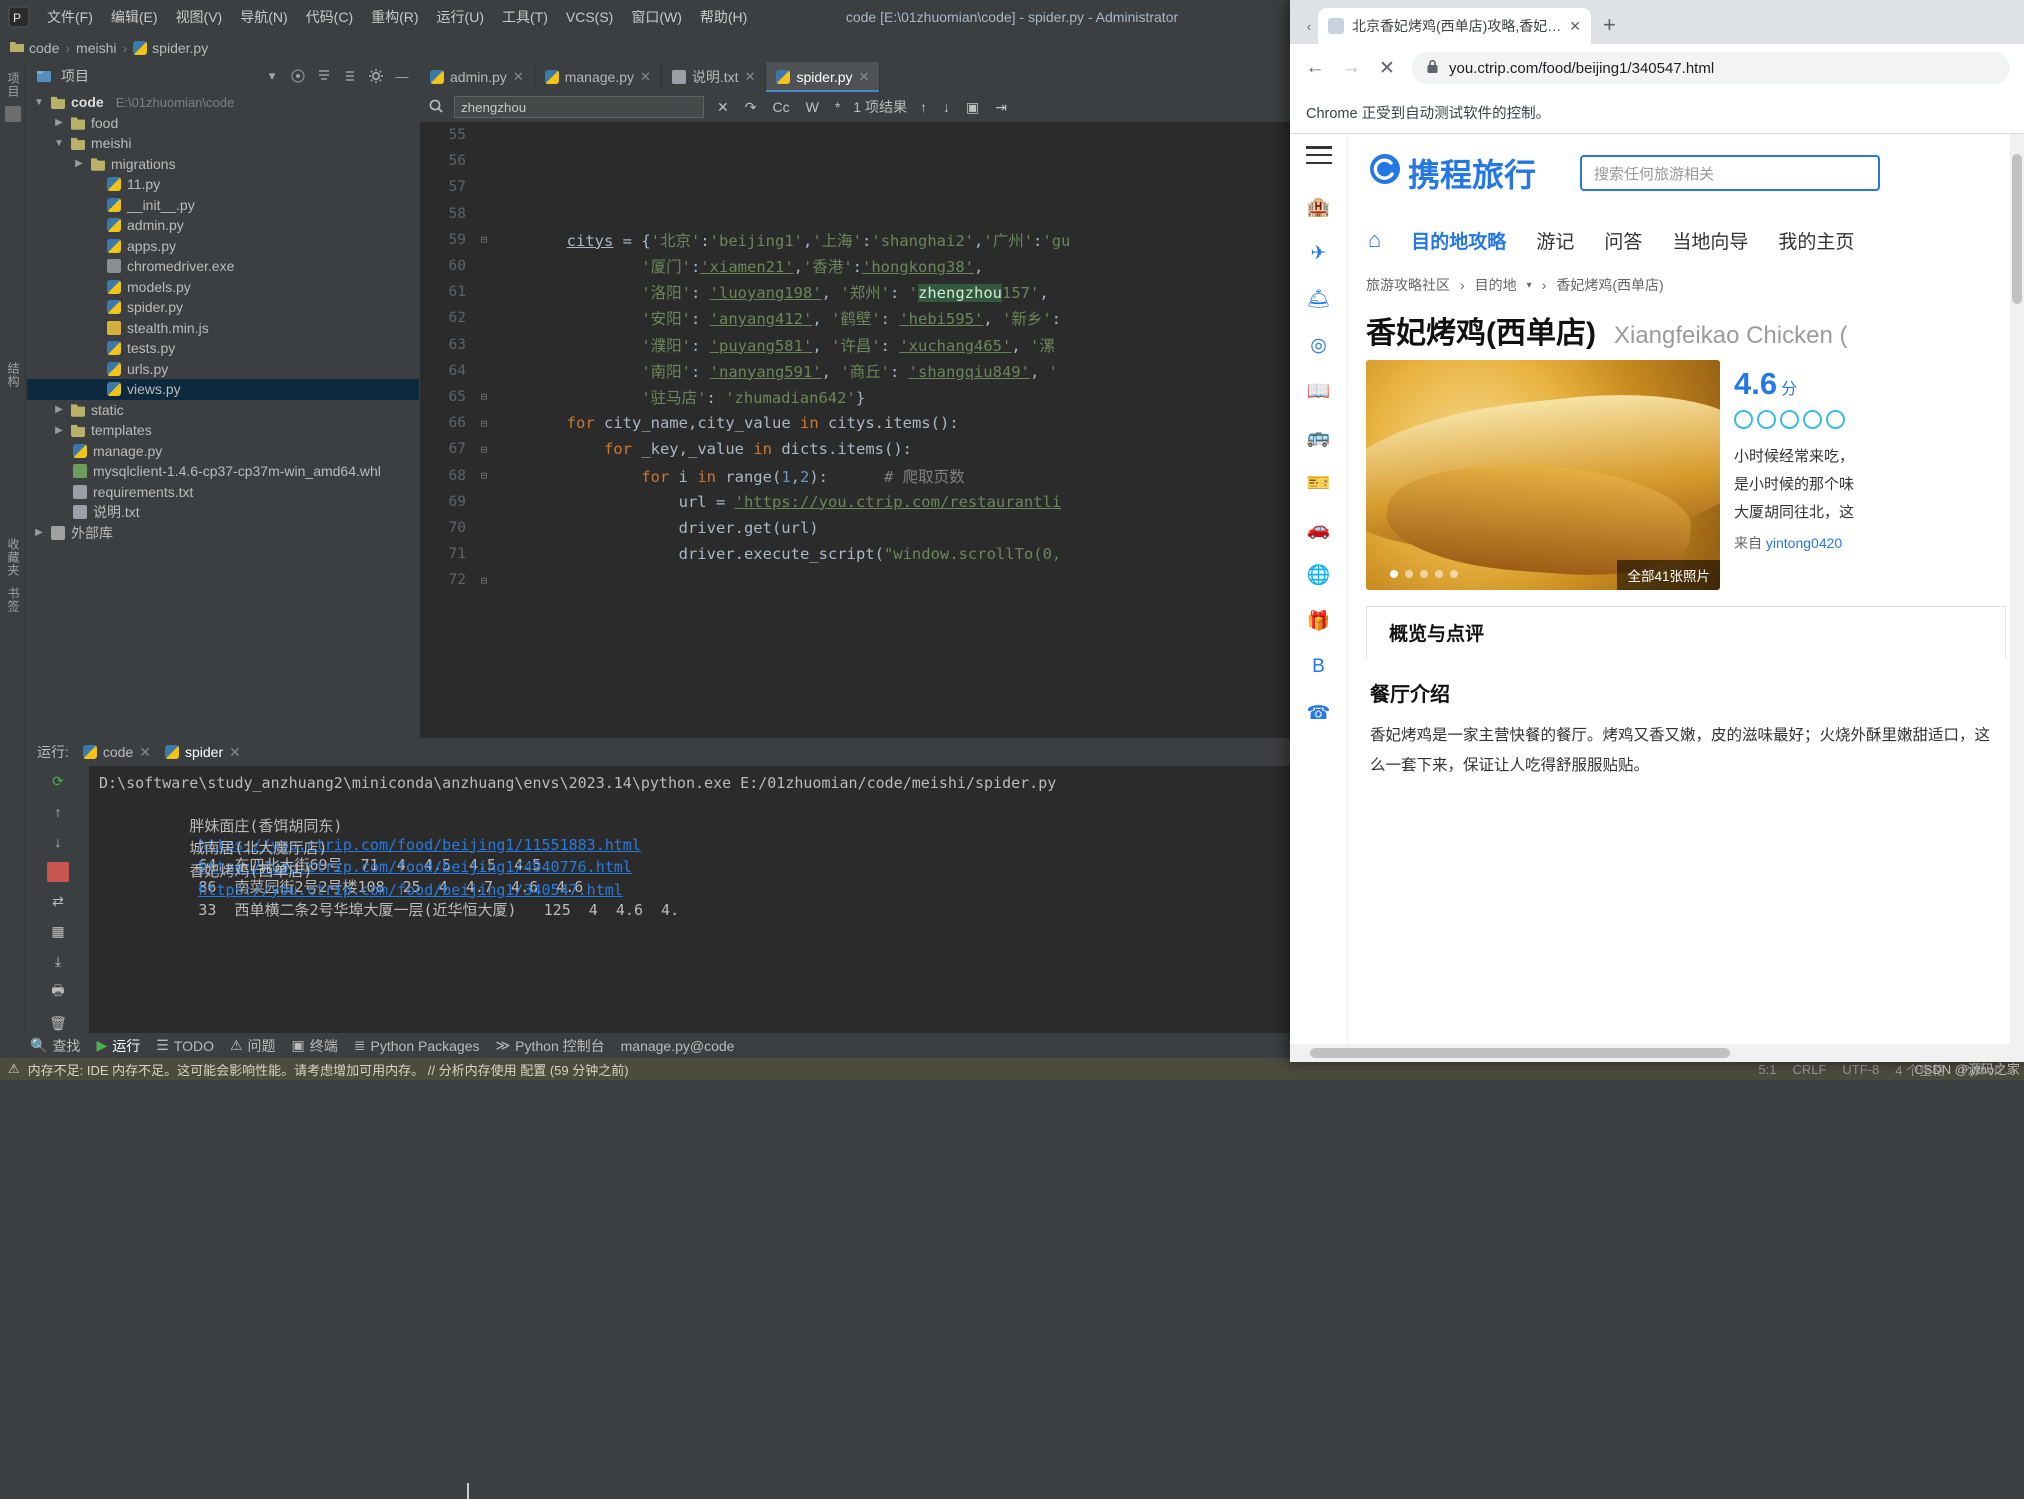  I want to click on scrollbar-thumb, so click(1520, 1053).